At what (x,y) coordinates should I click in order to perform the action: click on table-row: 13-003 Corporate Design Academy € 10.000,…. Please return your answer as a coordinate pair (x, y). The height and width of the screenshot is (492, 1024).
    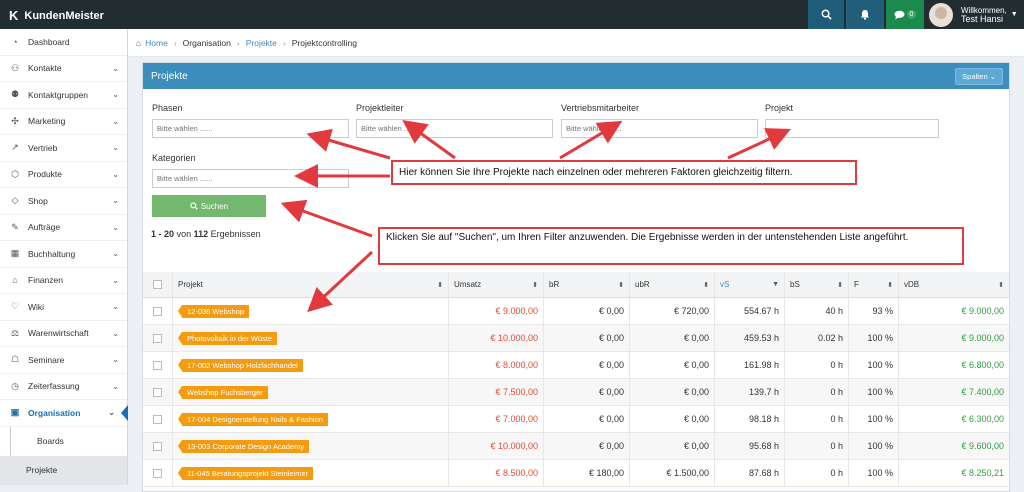
    Looking at the image, I should click on (576, 446).